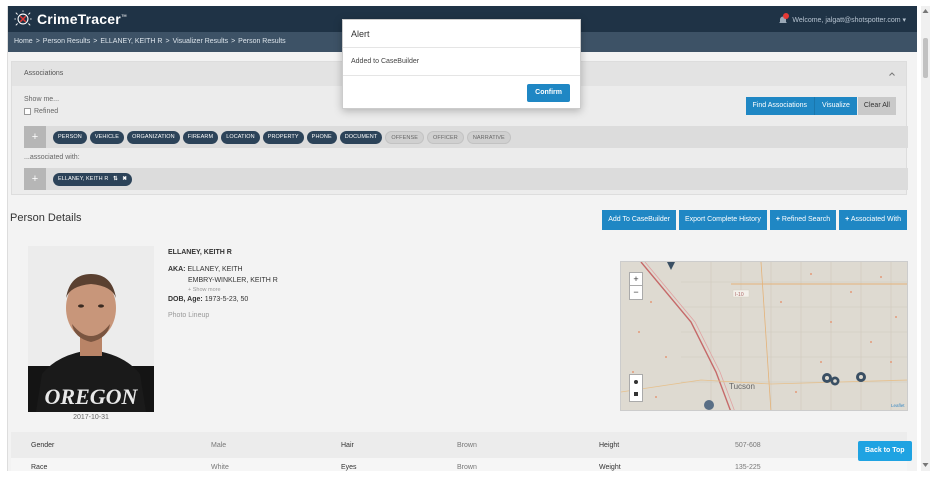 The width and height of the screenshot is (936, 478). Describe the element at coordinates (46, 218) in the screenshot. I see `person-details-title: Person Details` at that location.